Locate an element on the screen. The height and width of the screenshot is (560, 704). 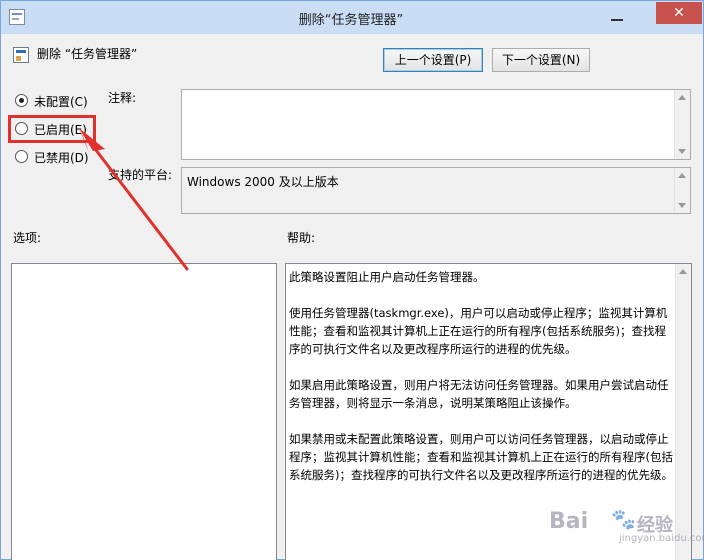
platform-label: 支持的平台: is located at coordinates (140, 175).